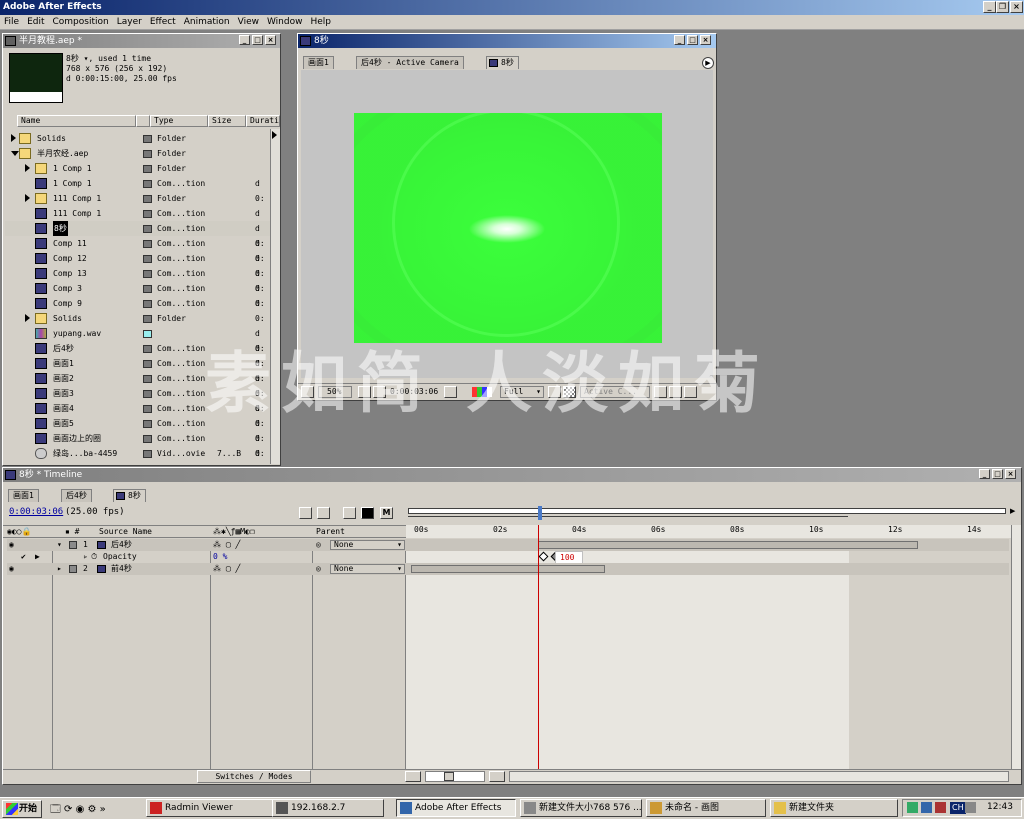  What do you see at coordinates (226, 545) in the screenshot?
I see `layer-switches: ⁂ ▢ ╱` at bounding box center [226, 545].